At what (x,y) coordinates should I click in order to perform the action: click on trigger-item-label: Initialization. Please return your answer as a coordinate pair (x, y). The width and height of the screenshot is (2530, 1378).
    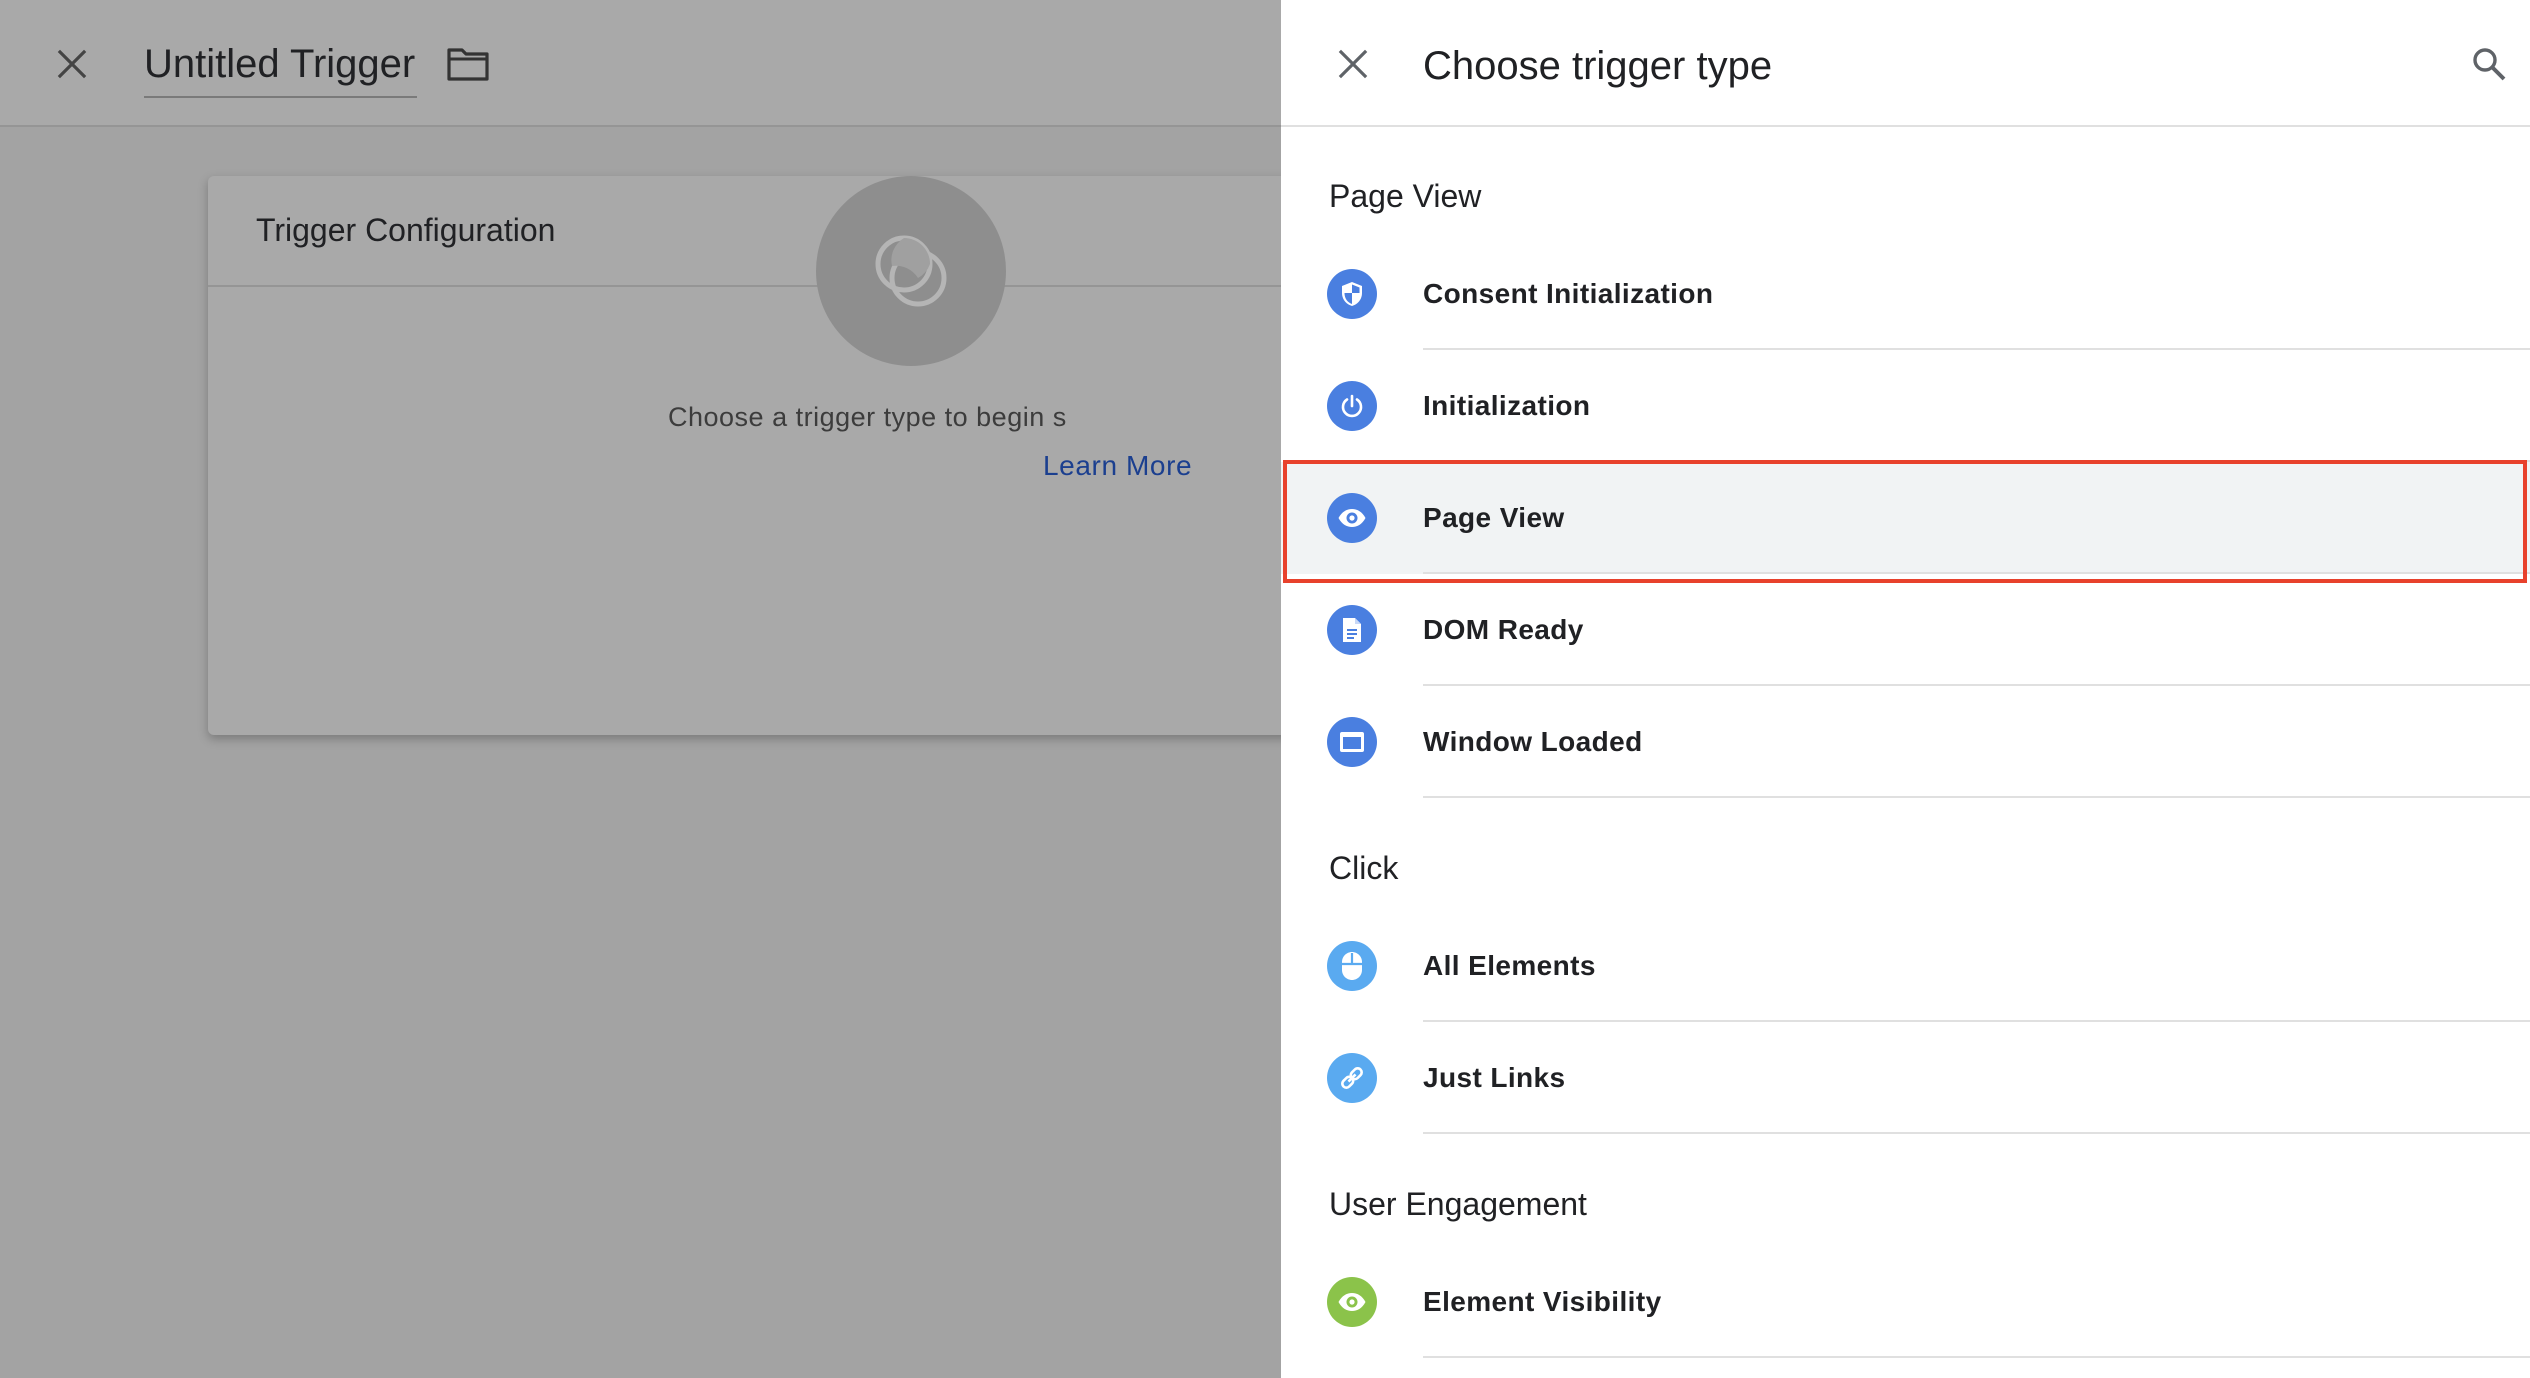
    Looking at the image, I should click on (1507, 405).